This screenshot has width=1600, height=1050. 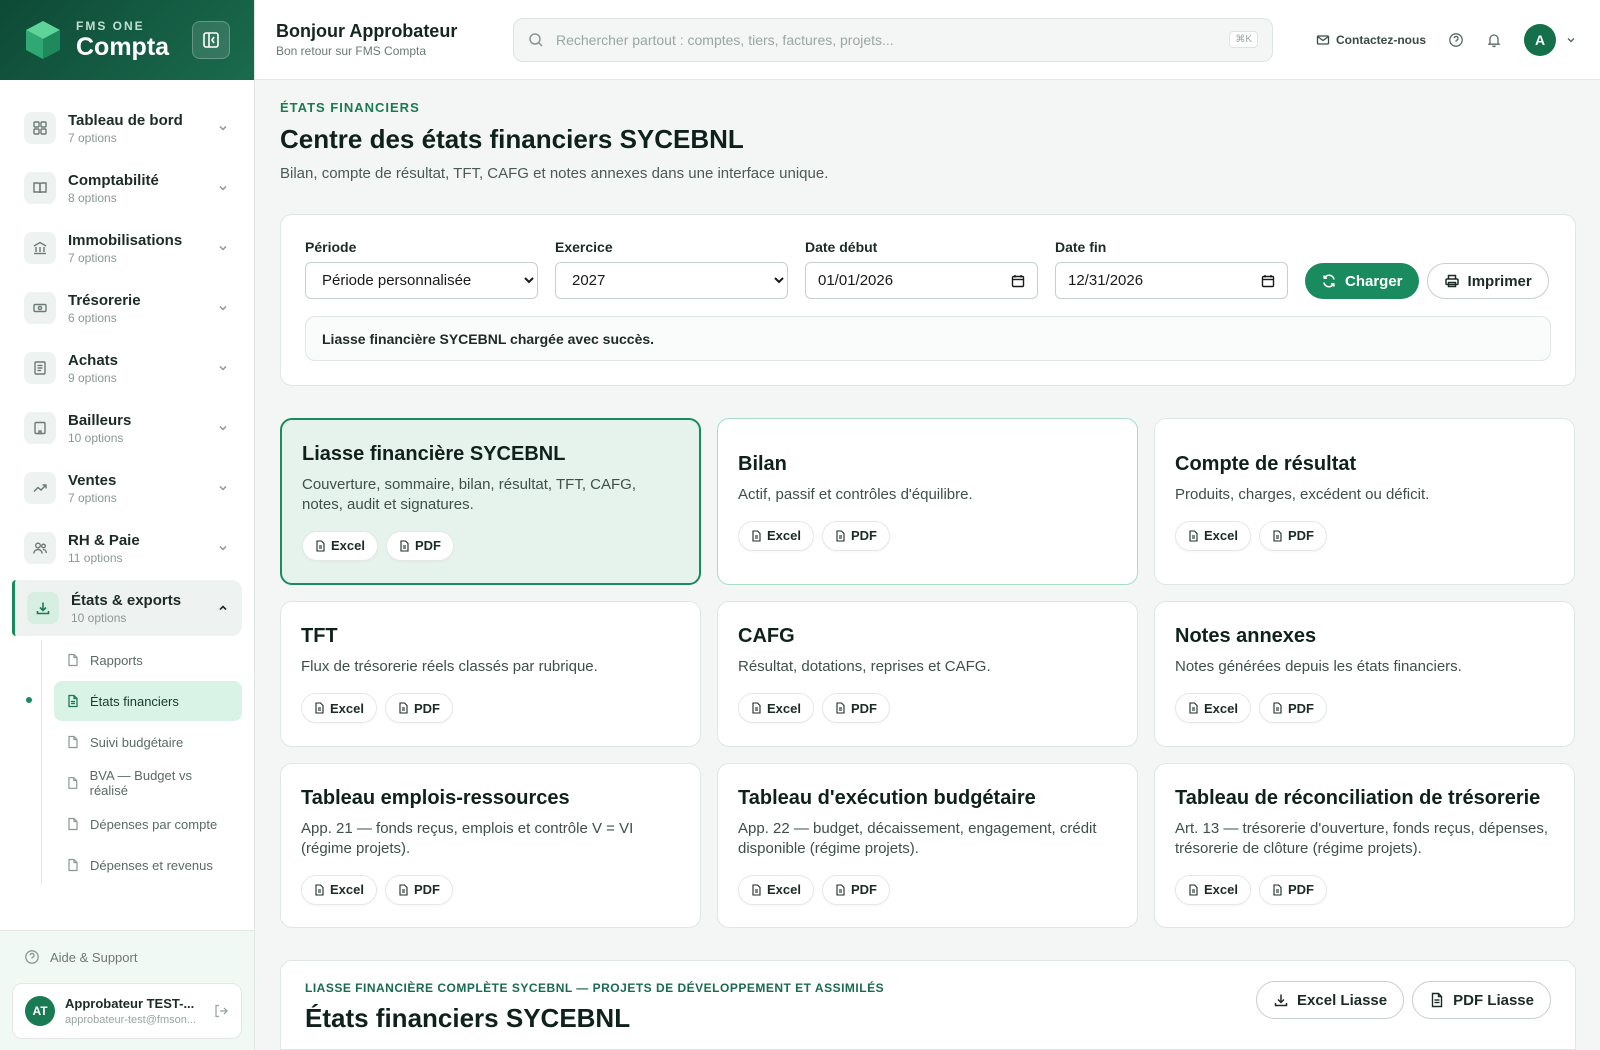 What do you see at coordinates (127, 368) in the screenshot?
I see `sidebar-item-achats: Achats 9 options` at bounding box center [127, 368].